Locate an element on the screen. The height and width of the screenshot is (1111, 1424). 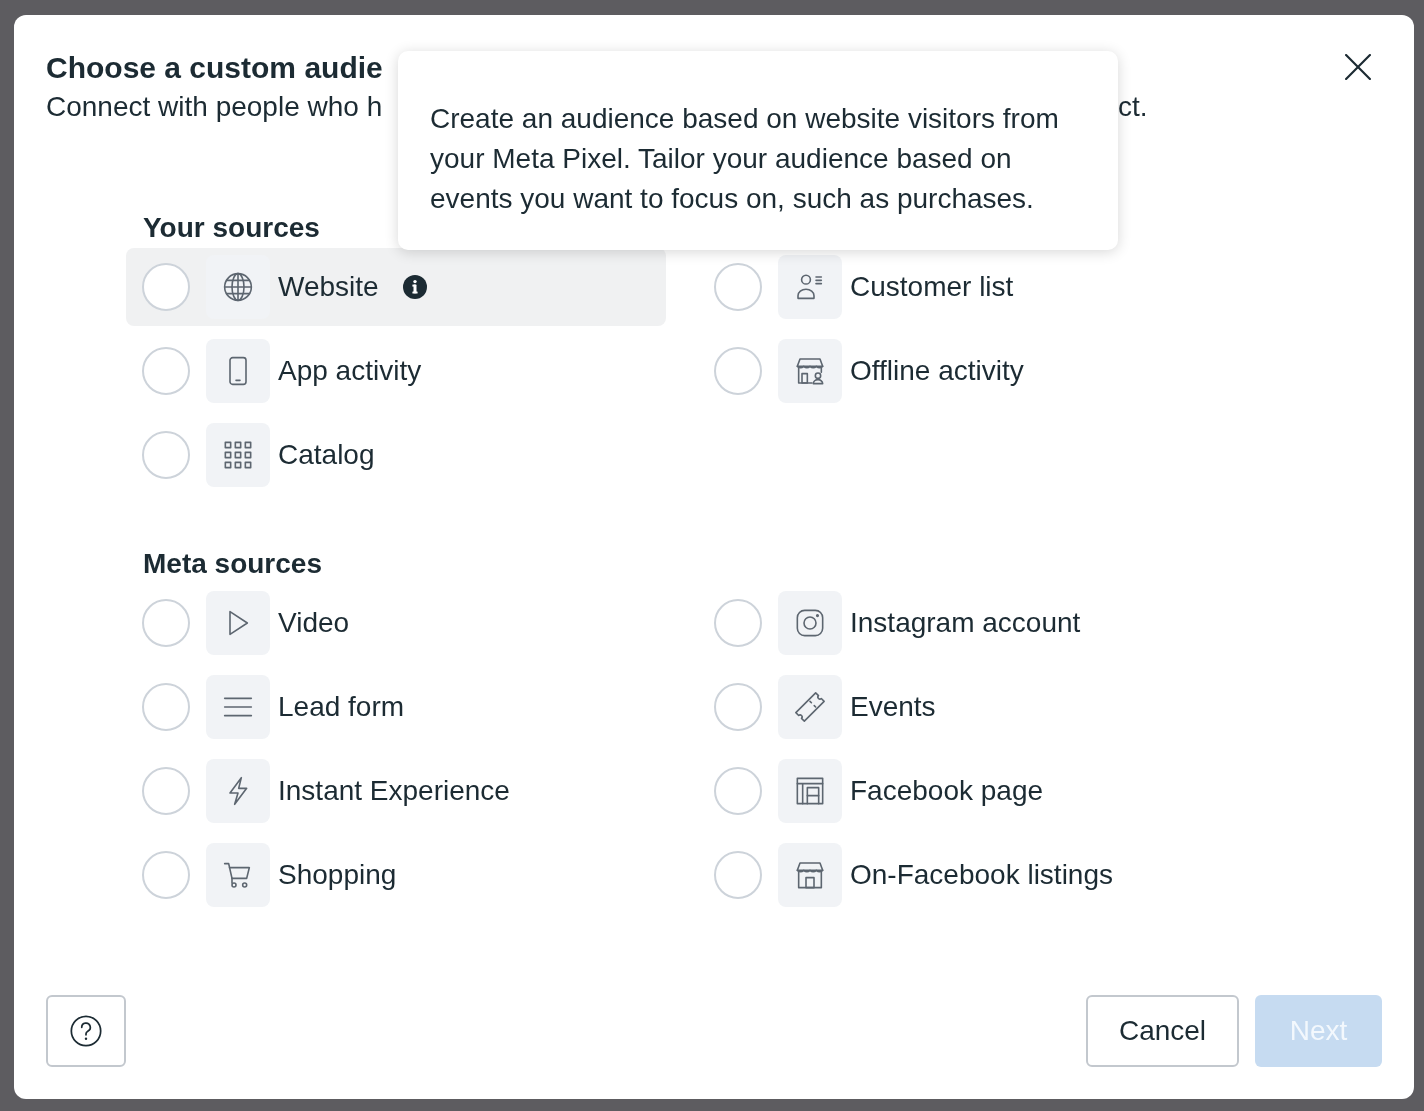
play-icon is located at coordinates (238, 623).